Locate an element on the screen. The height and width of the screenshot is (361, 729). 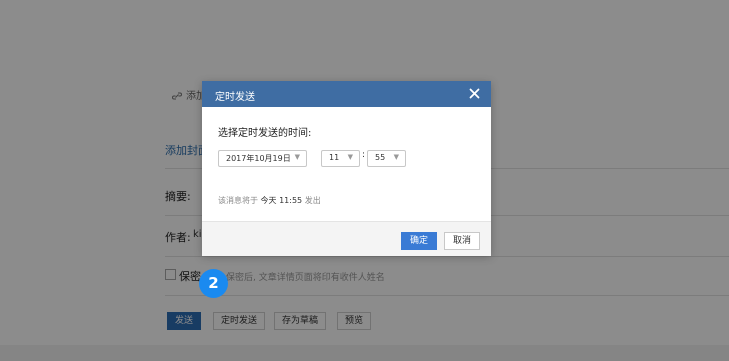
minute-value: 55 is located at coordinates (380, 157).